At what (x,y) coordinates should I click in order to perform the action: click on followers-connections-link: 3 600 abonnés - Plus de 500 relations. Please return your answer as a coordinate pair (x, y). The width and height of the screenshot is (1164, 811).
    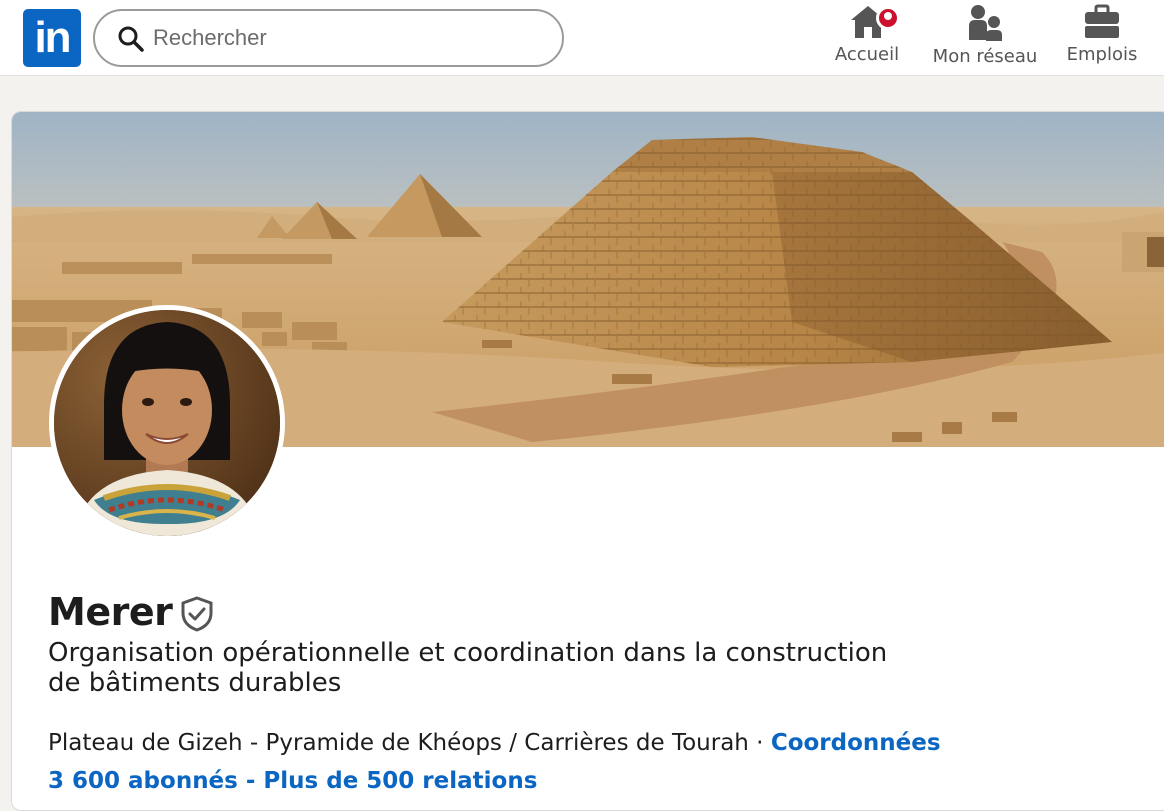
    Looking at the image, I should click on (292, 781).